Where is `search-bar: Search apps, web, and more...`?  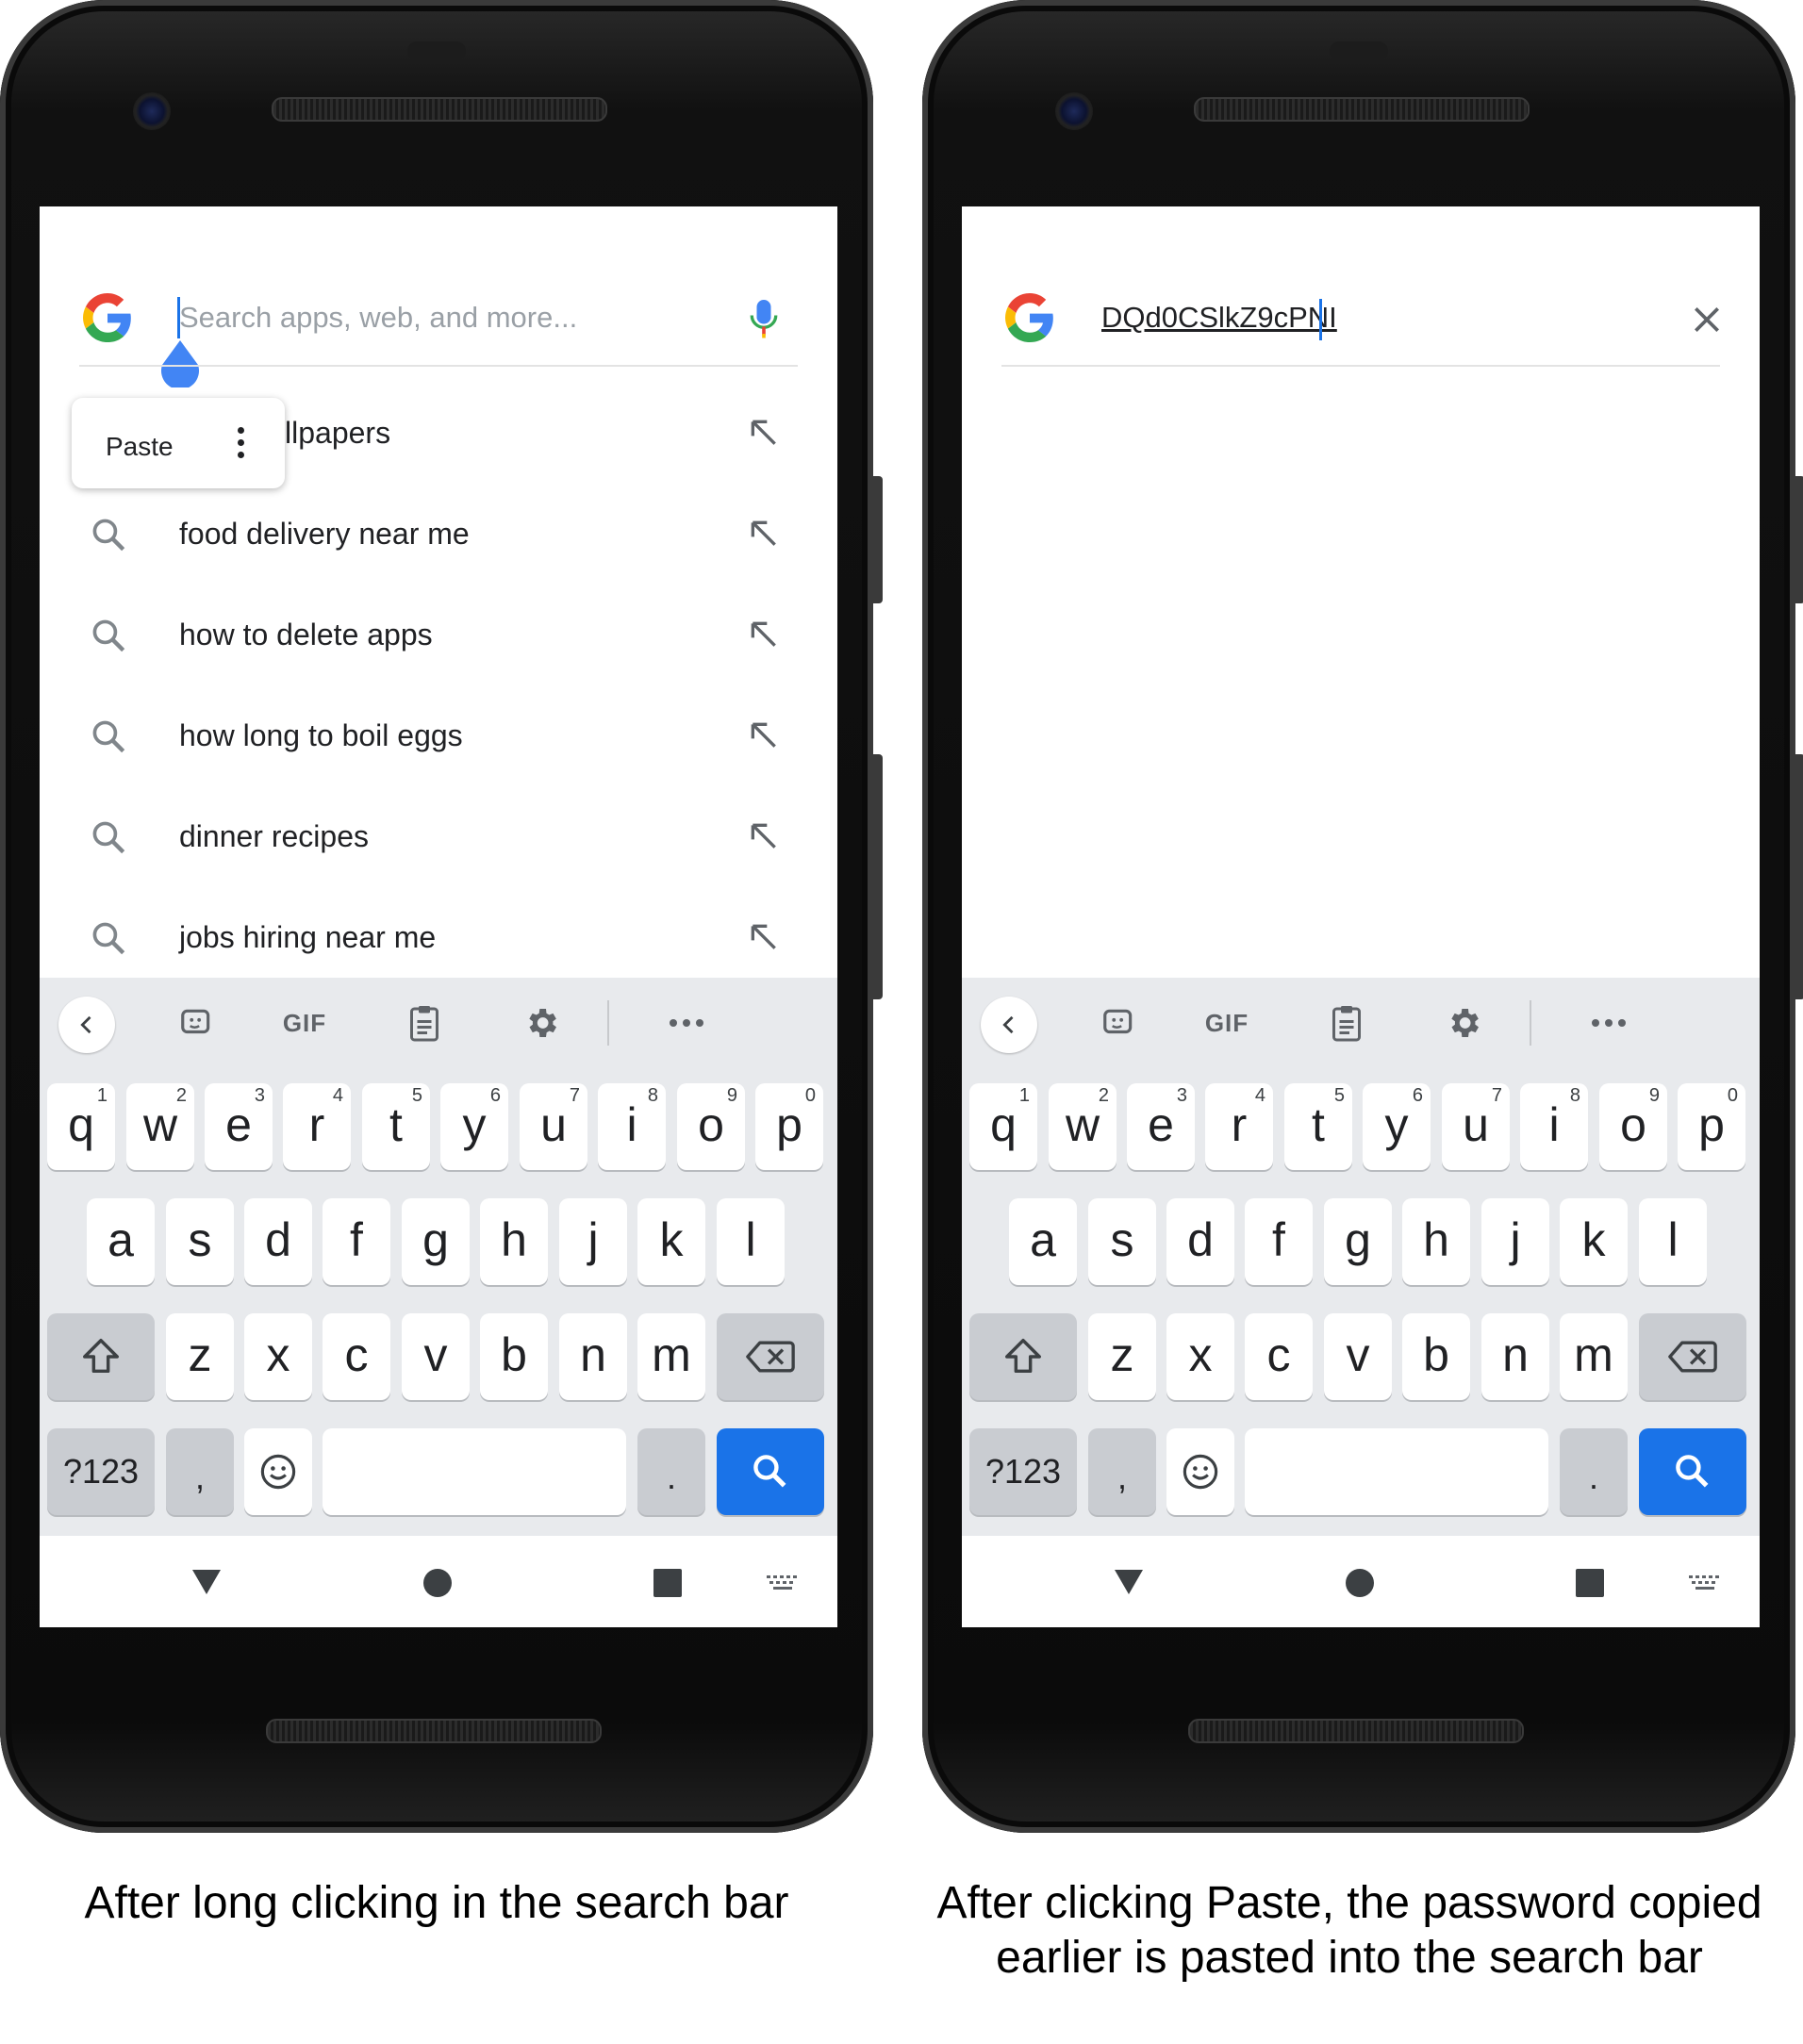
search-bar: Search apps, web, and more... is located at coordinates (438, 296).